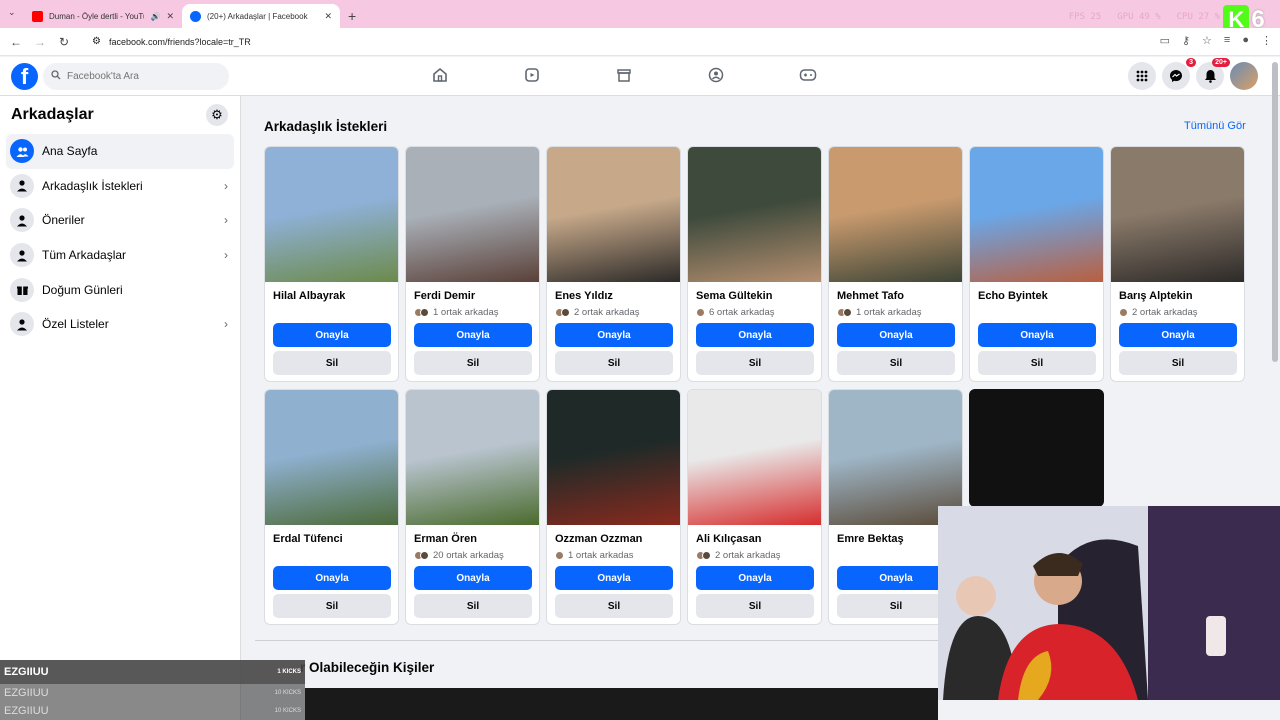  What do you see at coordinates (367, 667) in the screenshot?
I see `people-you-may-know-title: r Olabileceğin Kişiler` at bounding box center [367, 667].